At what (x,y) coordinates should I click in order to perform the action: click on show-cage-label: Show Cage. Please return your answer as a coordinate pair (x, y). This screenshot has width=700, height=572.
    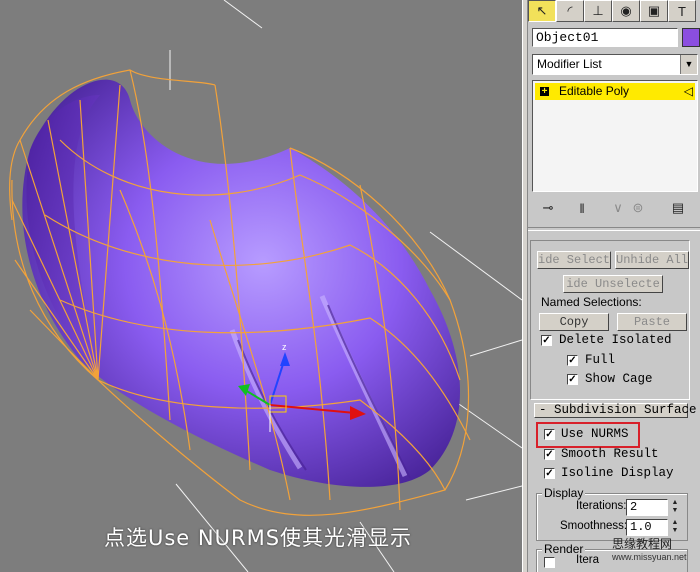
    Looking at the image, I should click on (619, 379).